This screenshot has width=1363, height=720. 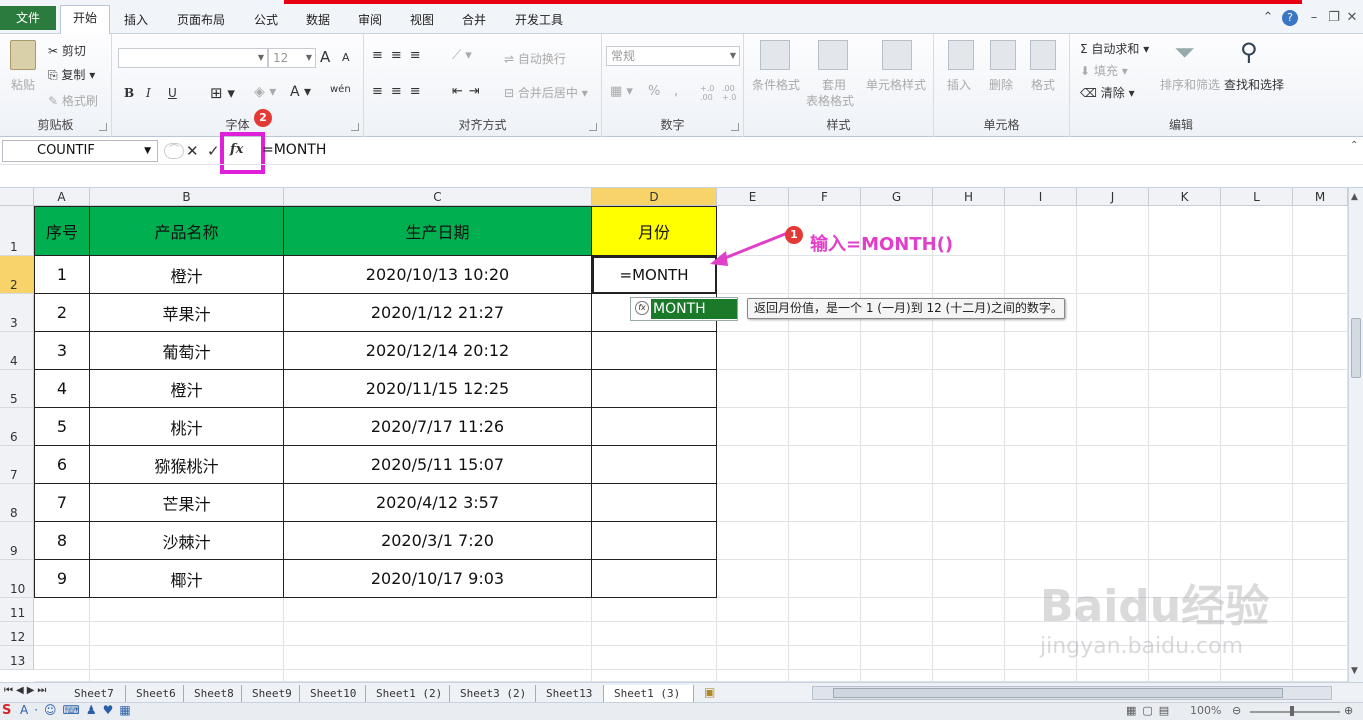 I want to click on row-header-8: 8, so click(x=17, y=503).